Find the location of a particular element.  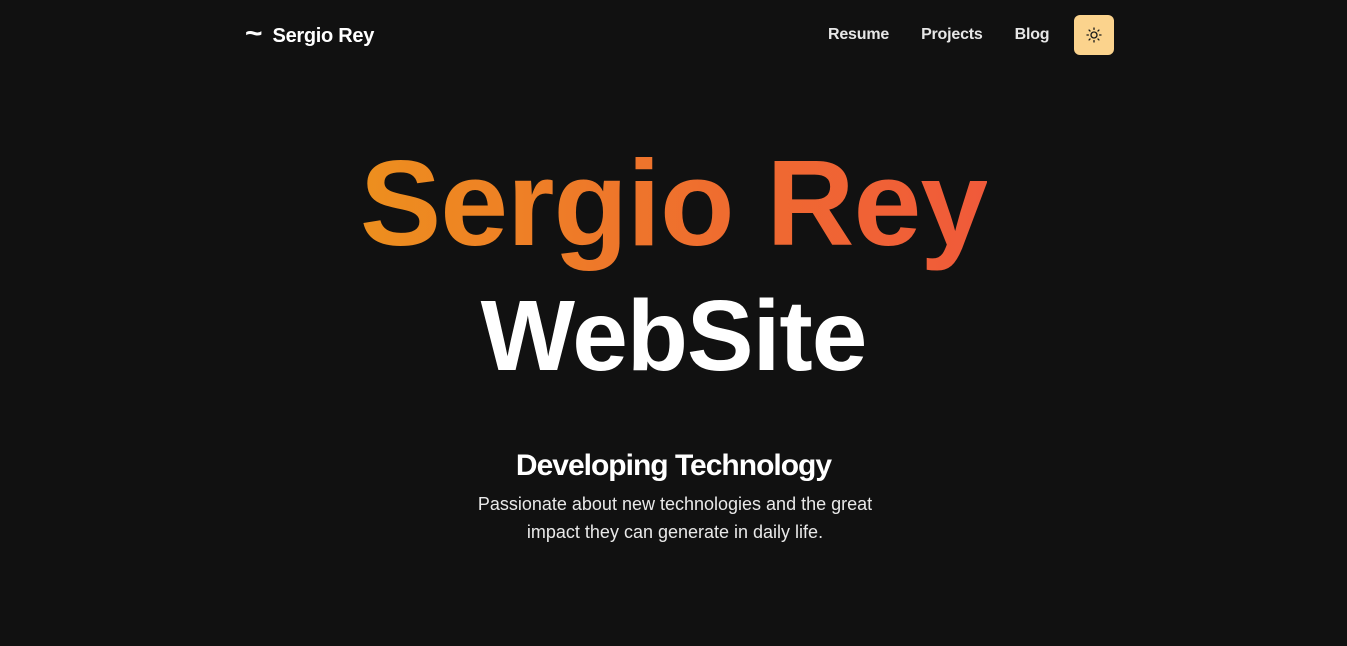

intro-heading: Developing Technology is located at coordinates (673, 465).